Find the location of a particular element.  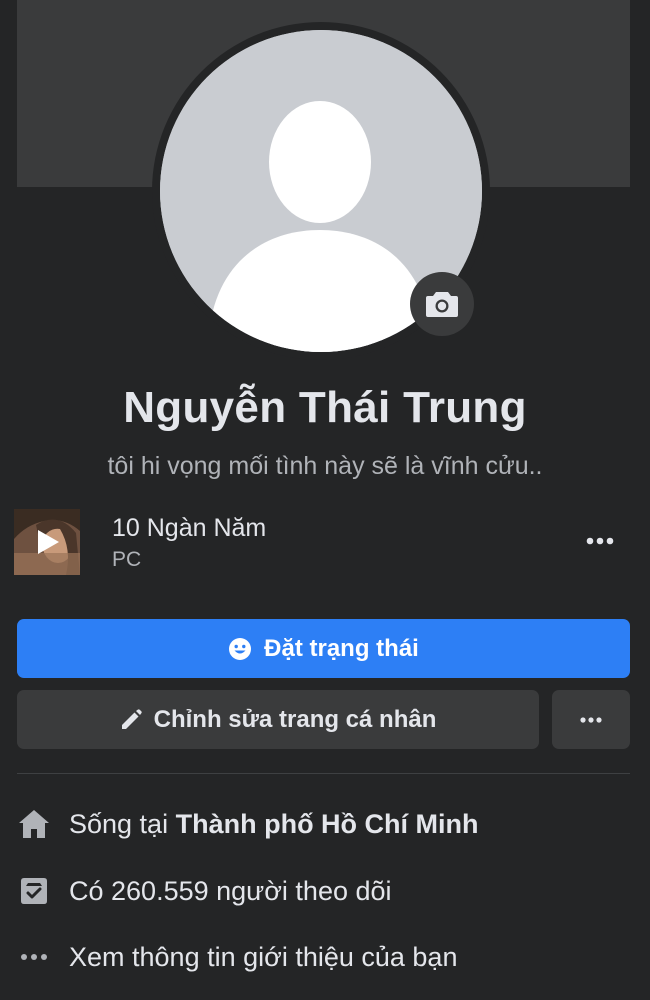

lives-in-row: Sống tại Thành phố Hồ Chí Minh is located at coordinates (323, 824).